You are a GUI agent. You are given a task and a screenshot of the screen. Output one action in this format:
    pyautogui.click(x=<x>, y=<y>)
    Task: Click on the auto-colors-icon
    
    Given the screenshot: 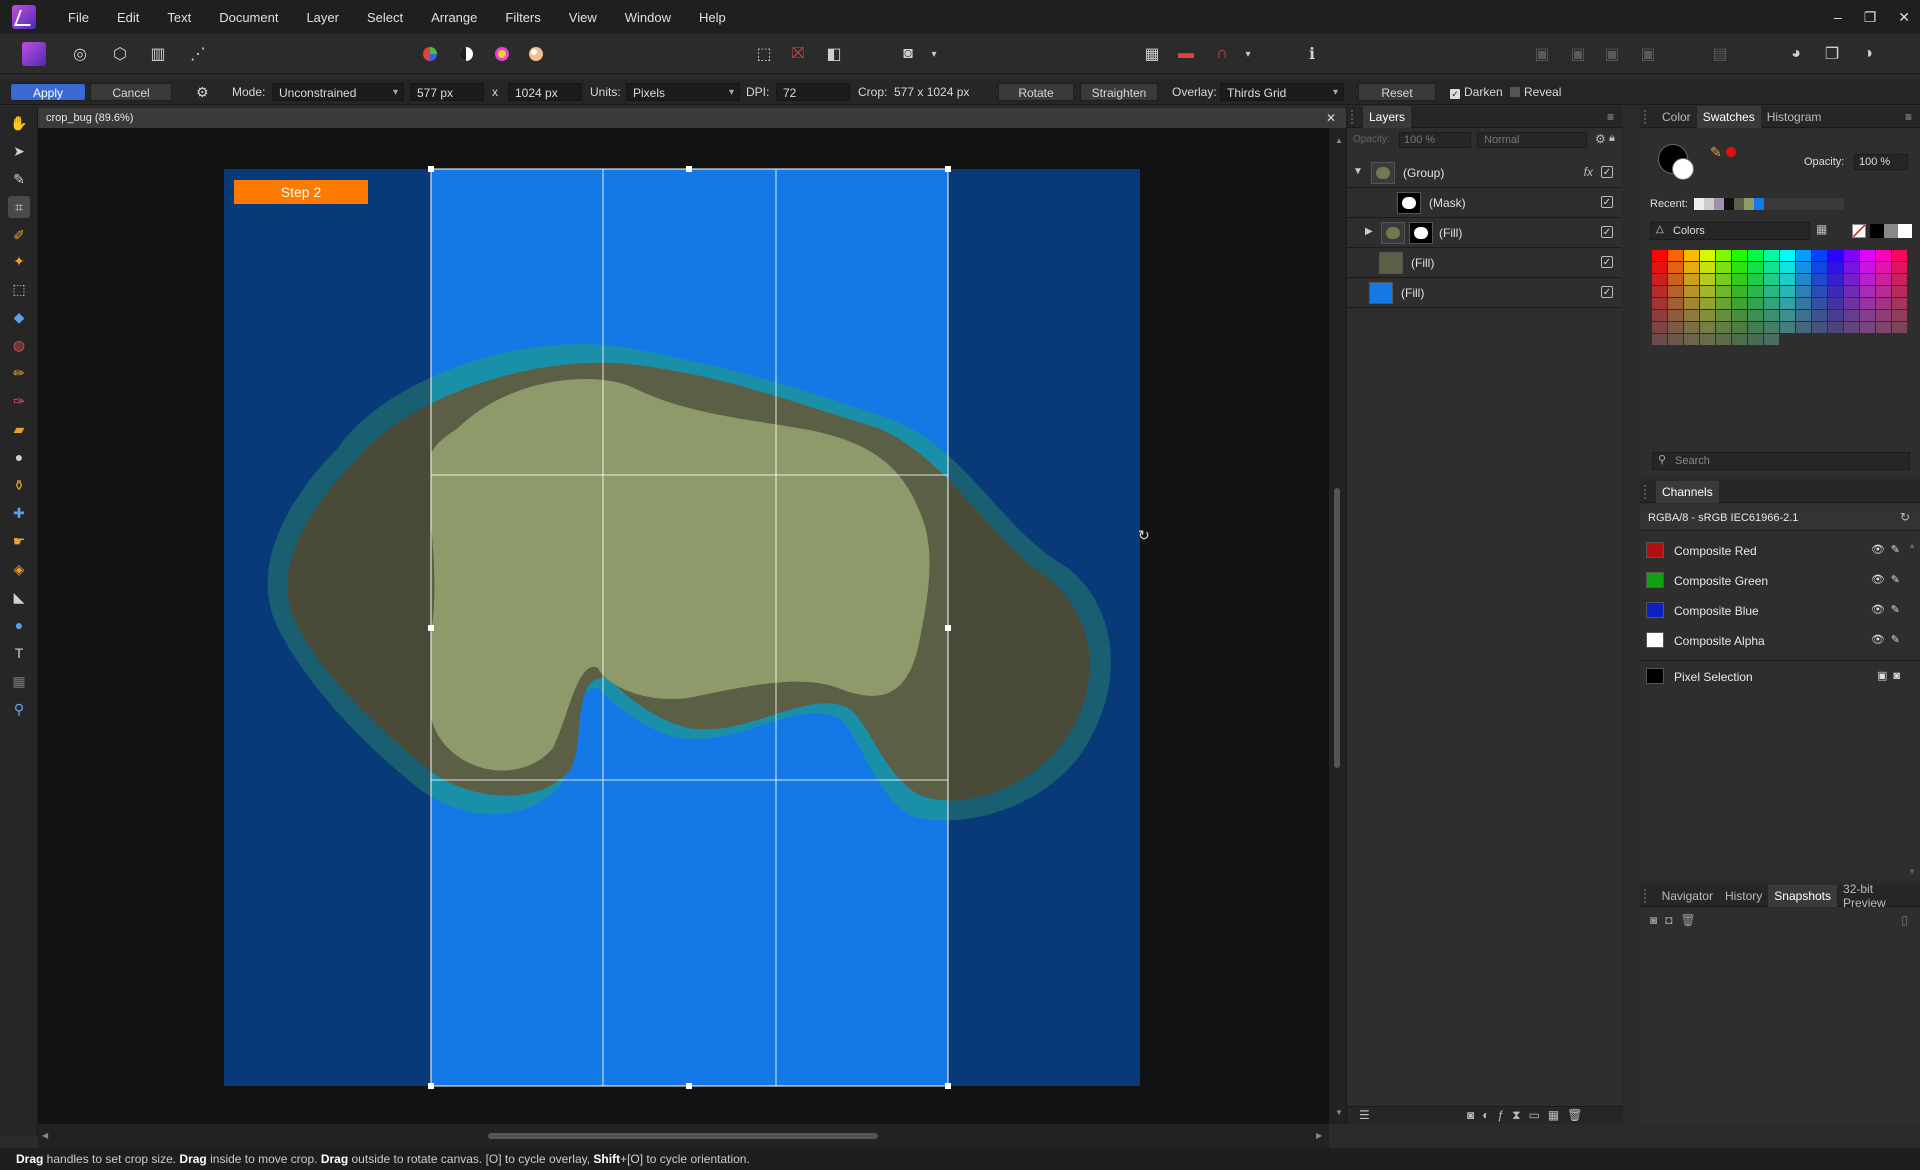 What is the action you would take?
    pyautogui.click(x=502, y=54)
    